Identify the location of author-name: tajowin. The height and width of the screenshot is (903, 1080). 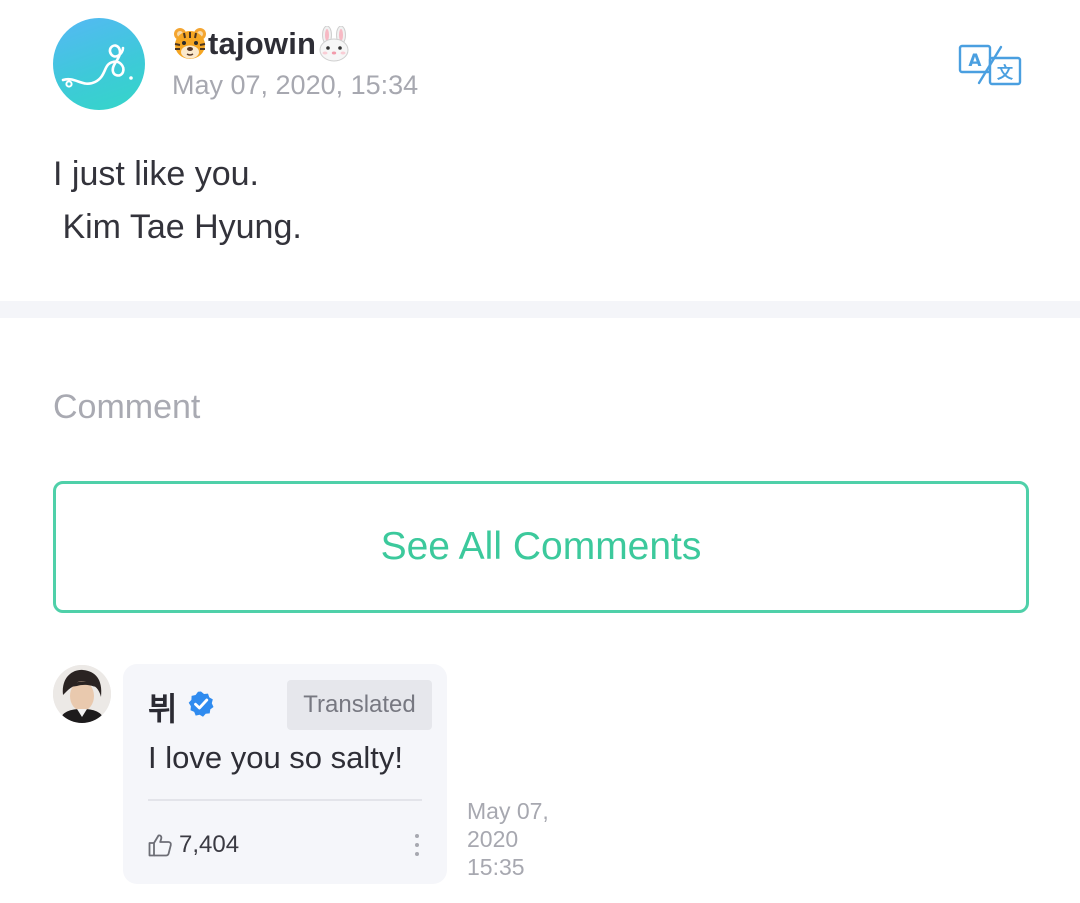
(262, 44).